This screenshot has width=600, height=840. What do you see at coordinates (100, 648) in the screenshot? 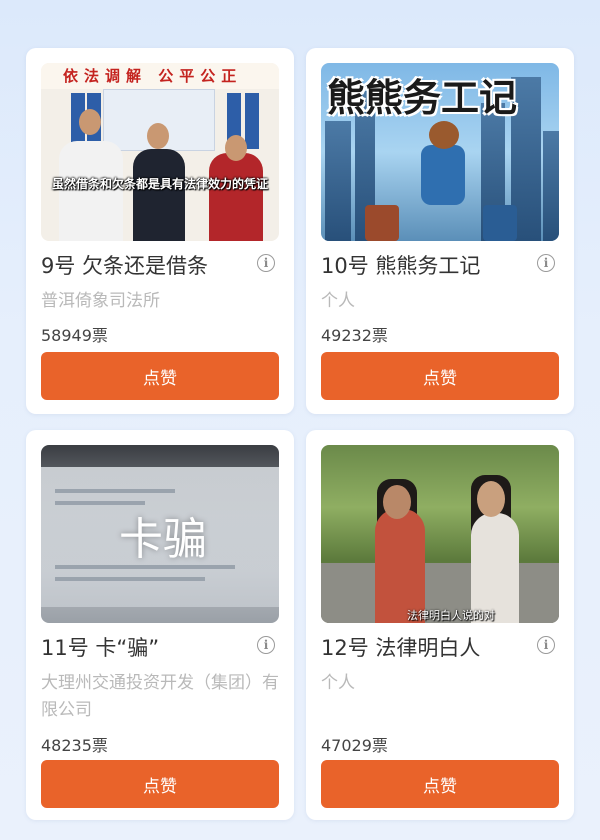
I see `entry-title: 11号 卡“骗”` at bounding box center [100, 648].